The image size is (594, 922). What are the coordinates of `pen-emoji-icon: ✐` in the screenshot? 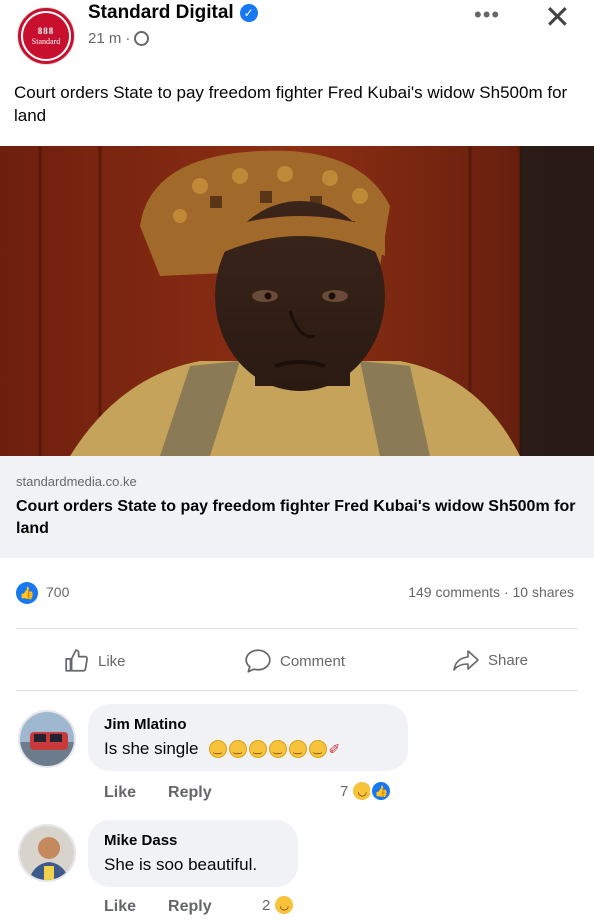 It's located at (334, 748).